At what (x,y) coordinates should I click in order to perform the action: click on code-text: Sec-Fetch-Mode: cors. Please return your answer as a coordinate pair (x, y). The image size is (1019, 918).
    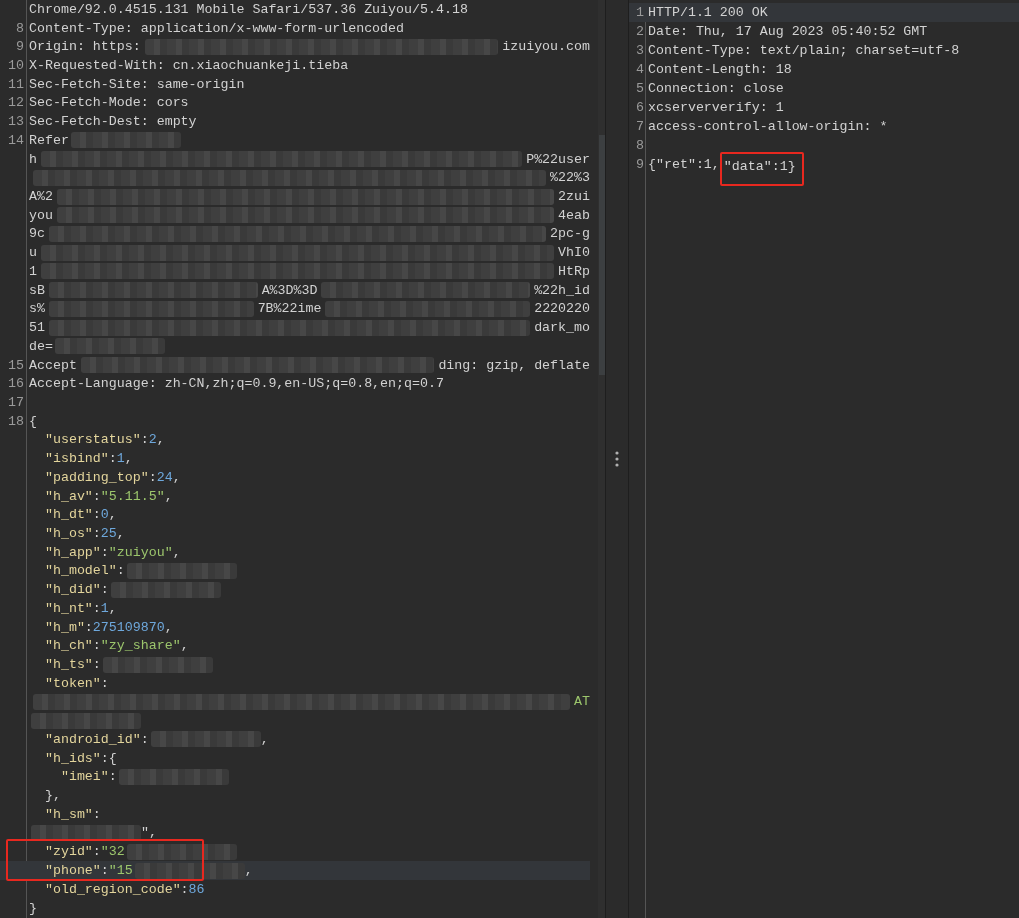
    Looking at the image, I should click on (109, 103).